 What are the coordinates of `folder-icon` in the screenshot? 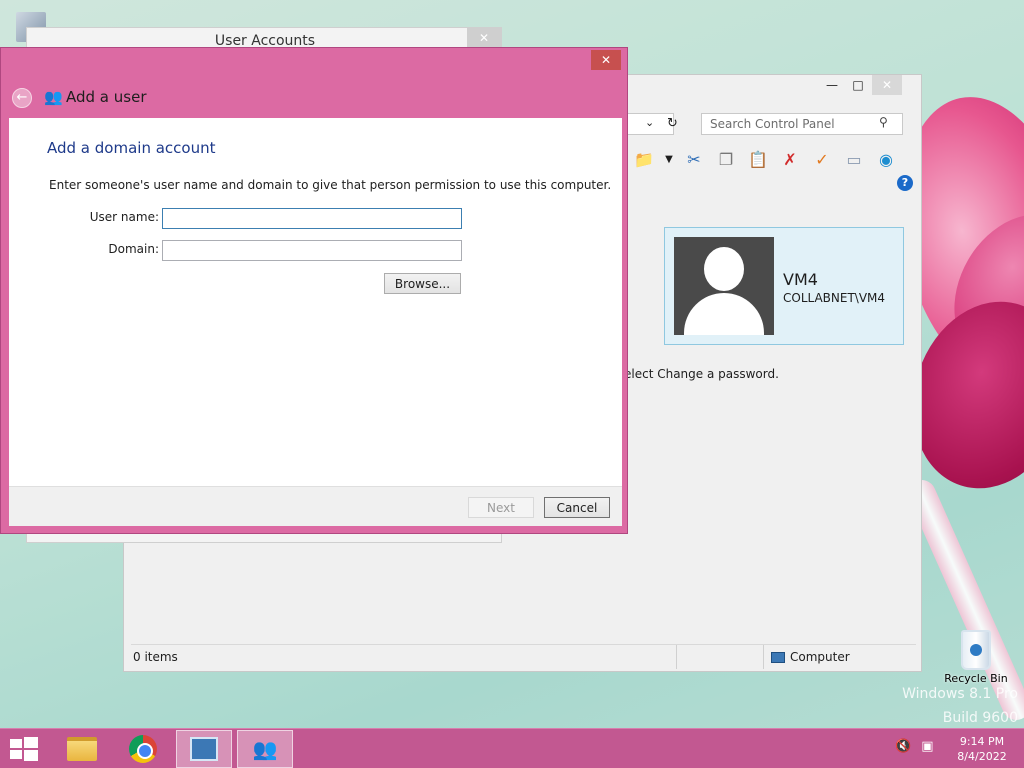 It's located at (82, 749).